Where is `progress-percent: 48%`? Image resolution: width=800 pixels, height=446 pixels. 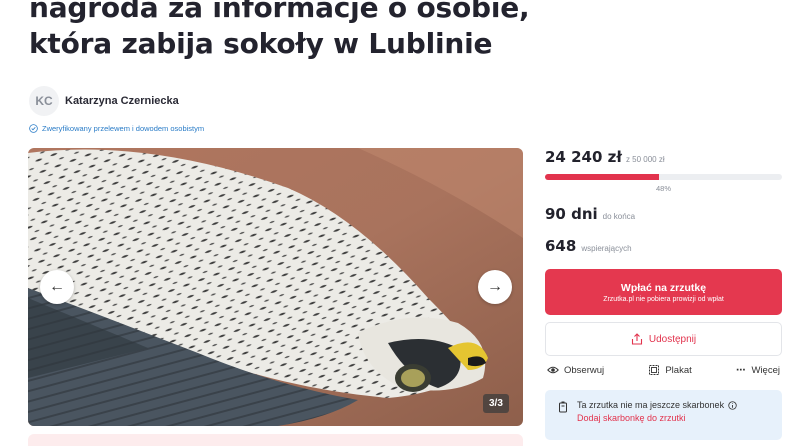 progress-percent: 48% is located at coordinates (663, 188).